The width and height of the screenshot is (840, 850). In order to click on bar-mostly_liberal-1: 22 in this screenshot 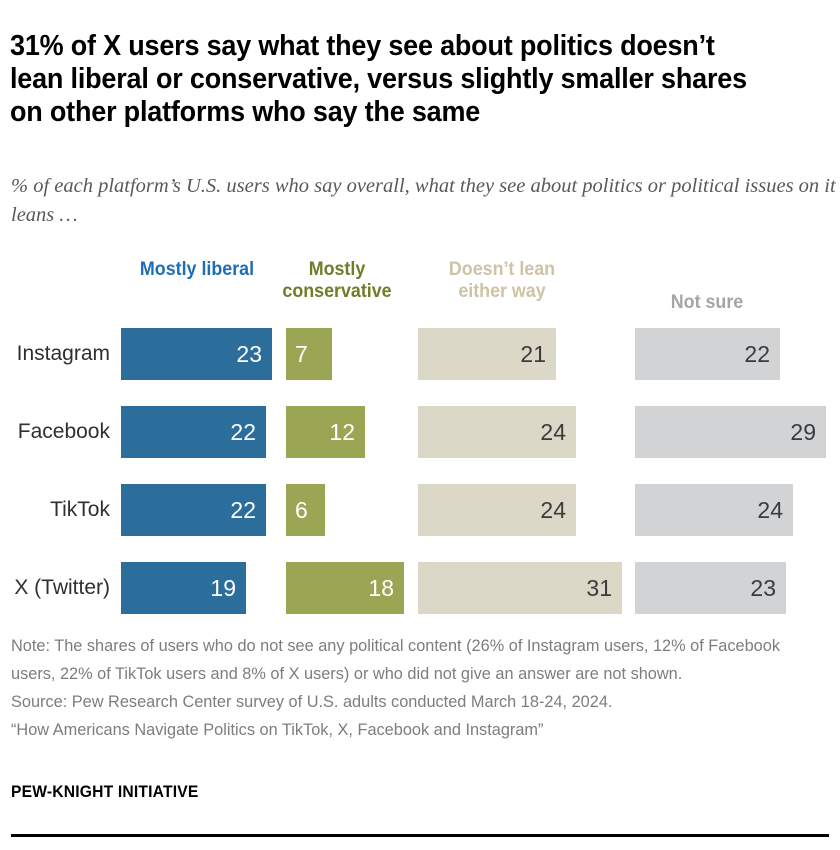, I will do `click(193, 432)`.